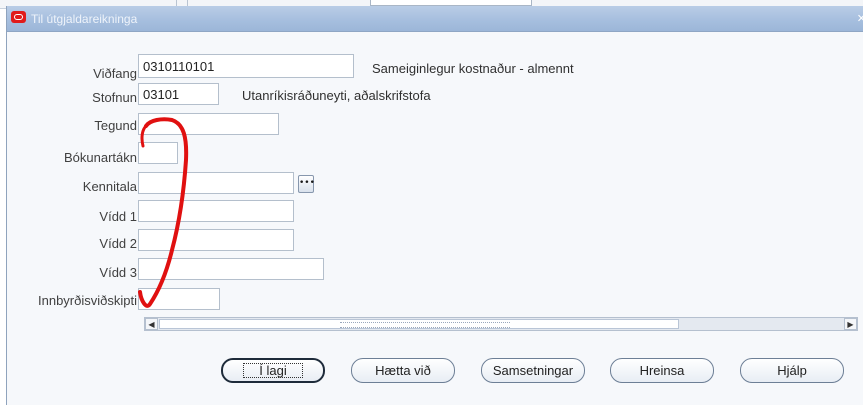  Describe the element at coordinates (158, 153) in the screenshot. I see `bokunartakn-field` at that location.